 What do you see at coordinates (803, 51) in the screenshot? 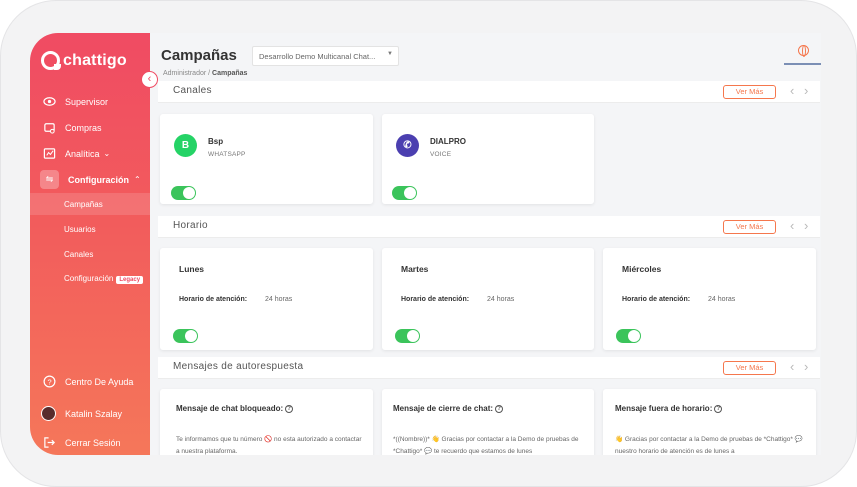
I see `globe-icon` at bounding box center [803, 51].